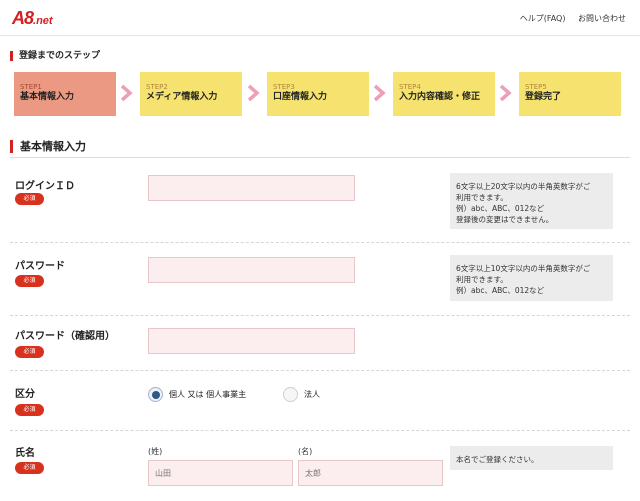 Image resolution: width=640 pixels, height=501 pixels. Describe the element at coordinates (43, 21) in the screenshot. I see `logo-sub: .net` at that location.